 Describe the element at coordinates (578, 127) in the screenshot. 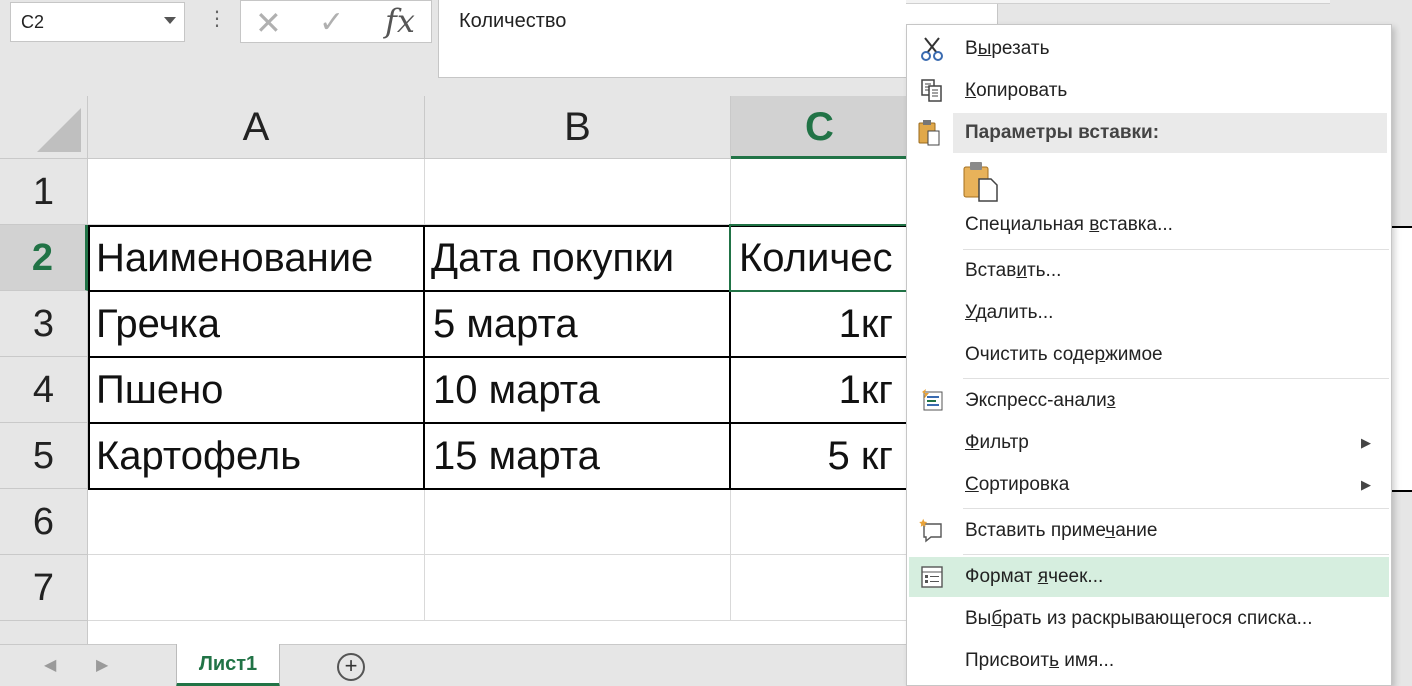

I see `column-header-b: B` at that location.